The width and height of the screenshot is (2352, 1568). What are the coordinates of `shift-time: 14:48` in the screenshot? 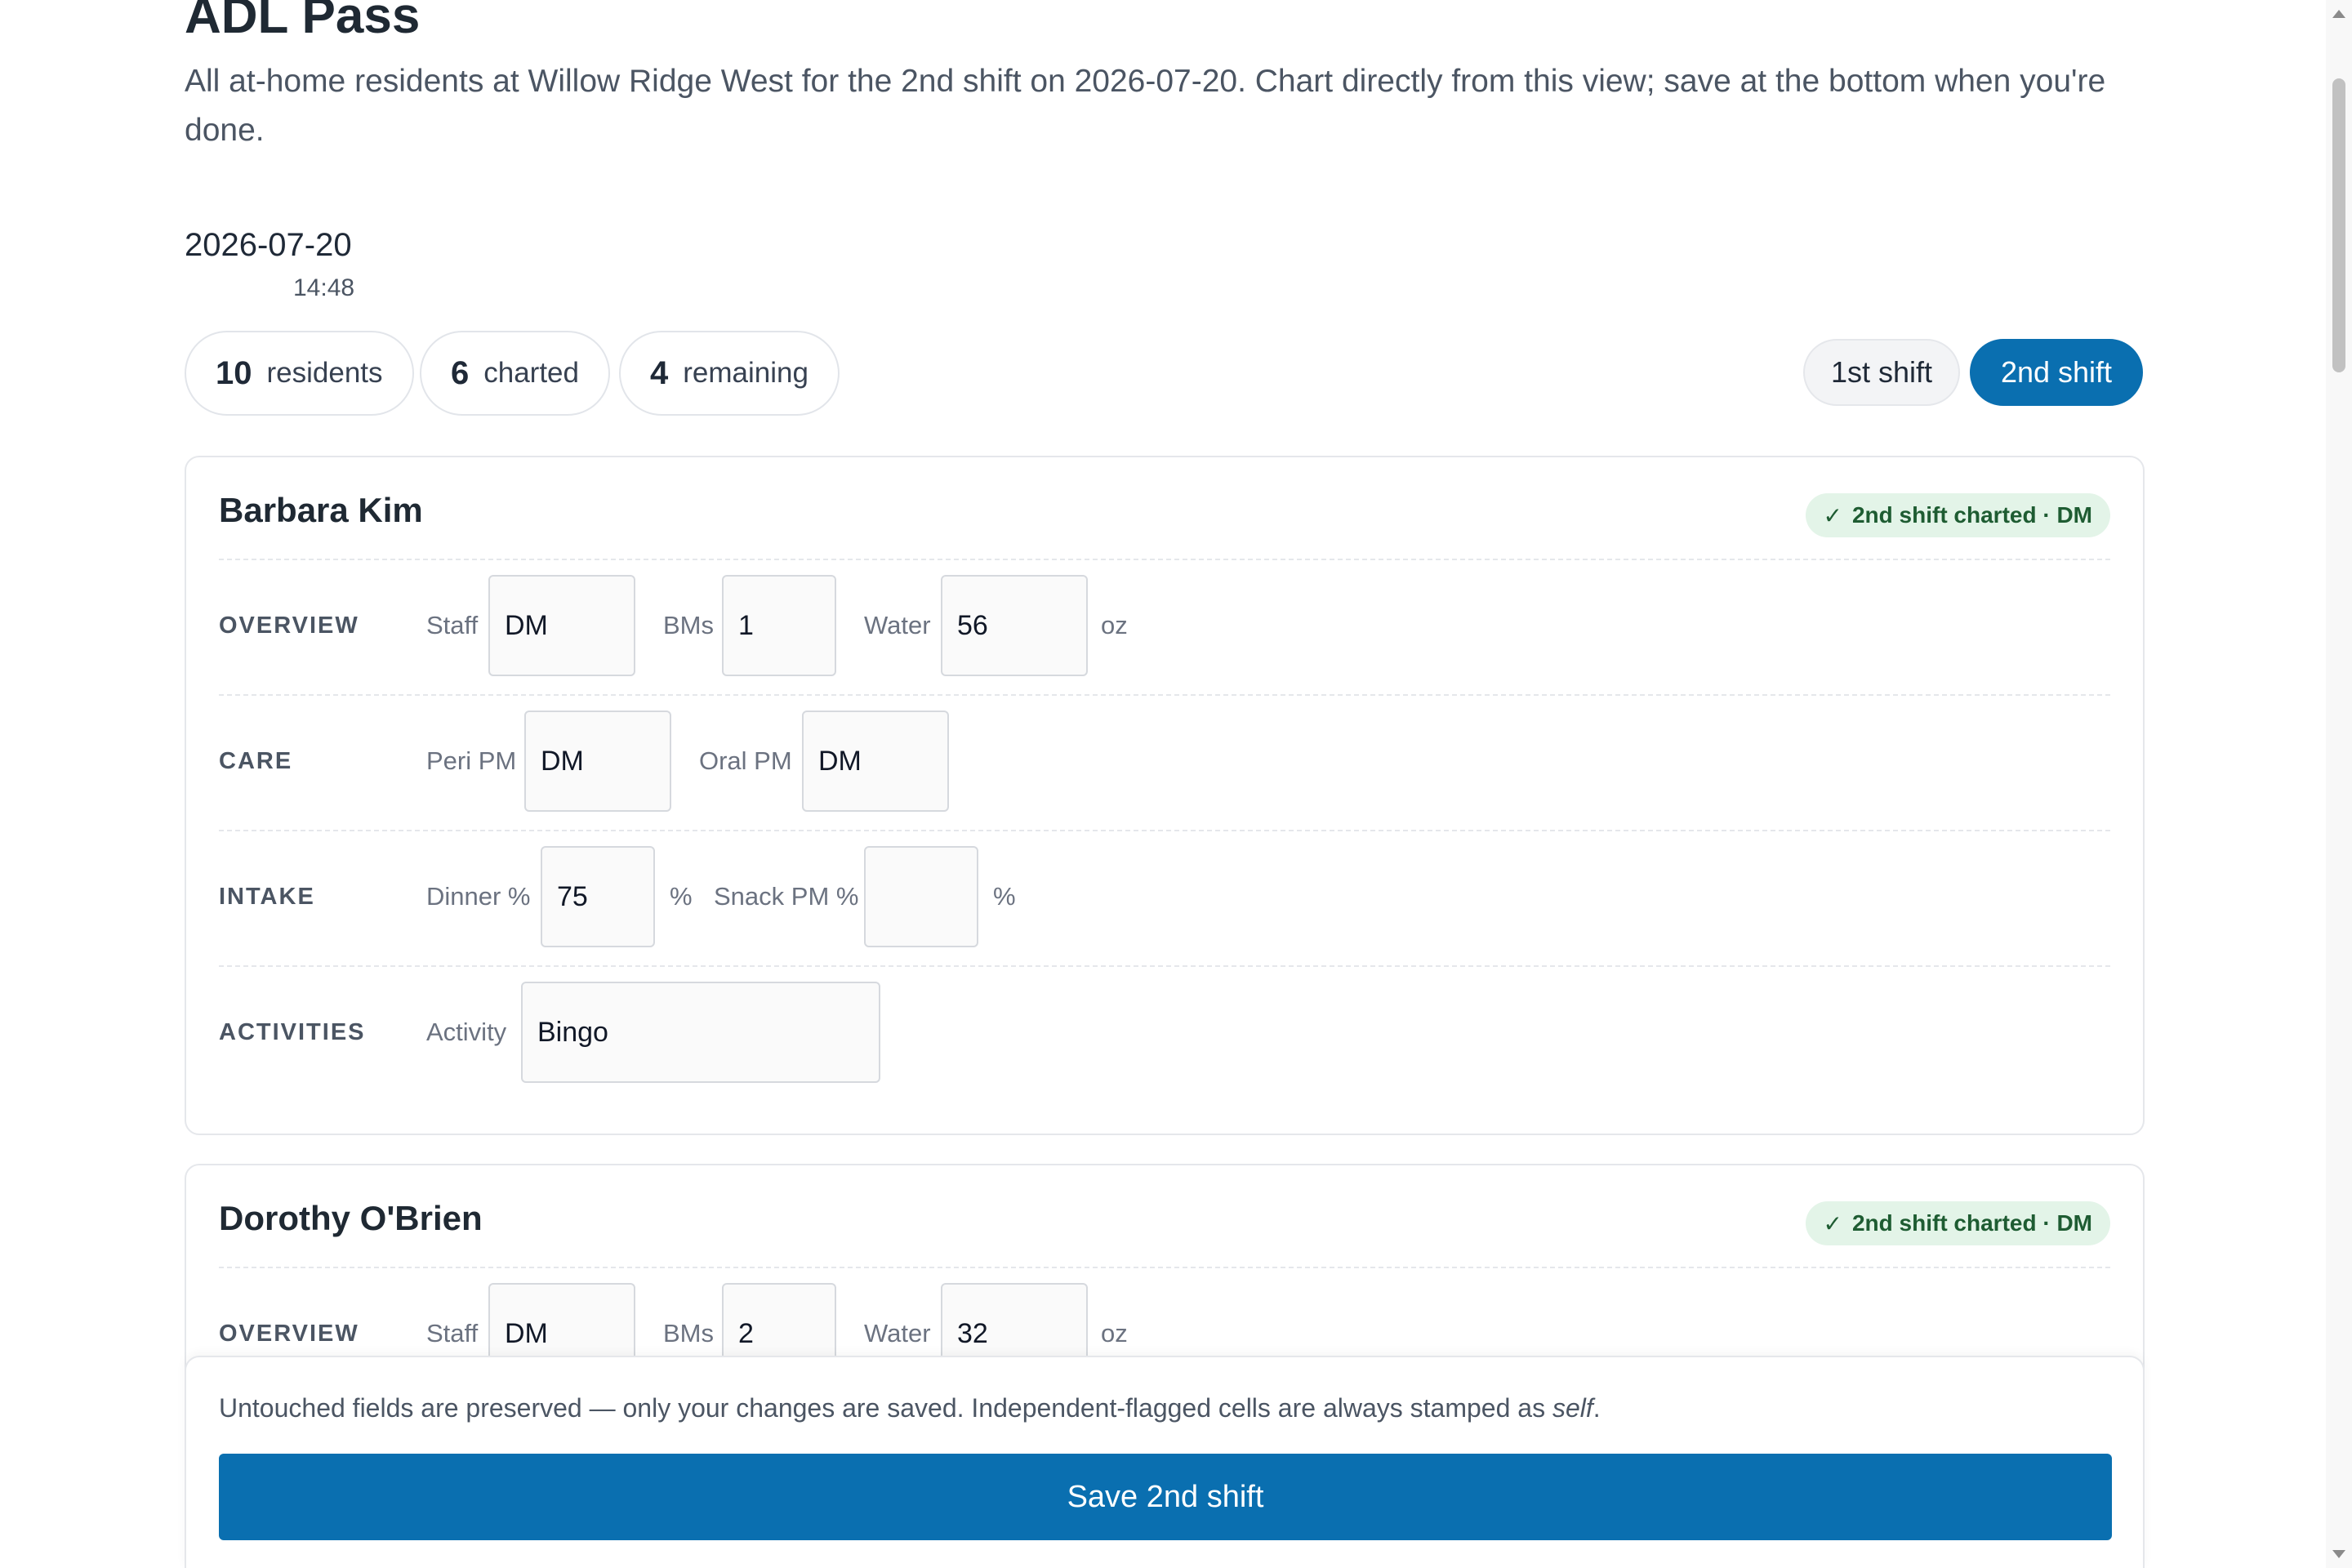 It's located at (324, 287).